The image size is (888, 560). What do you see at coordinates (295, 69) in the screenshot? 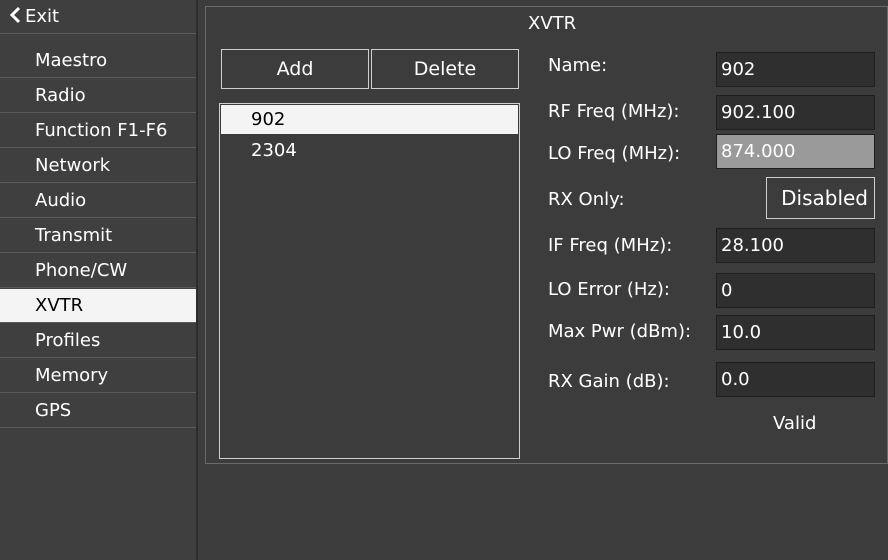
I see `add-button: Add` at bounding box center [295, 69].